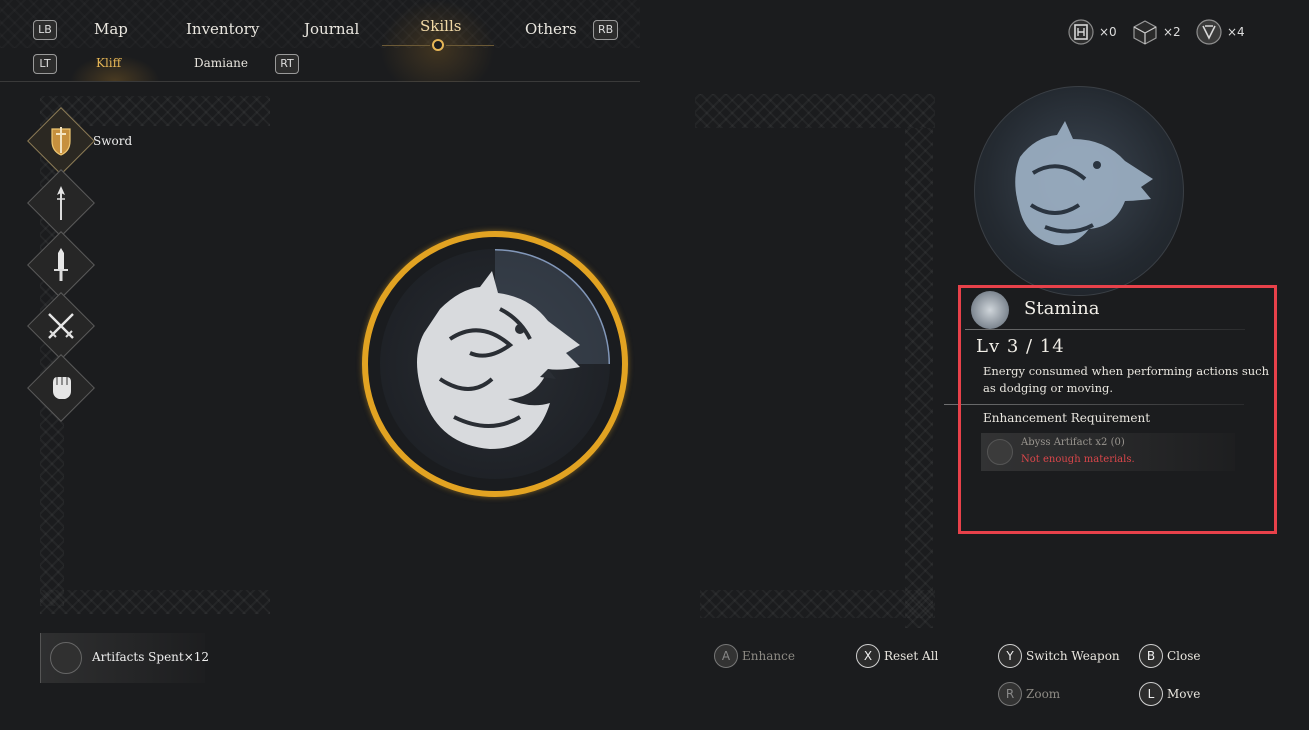  Describe the element at coordinates (438, 45) in the screenshot. I see `active-tab-indicator` at that location.